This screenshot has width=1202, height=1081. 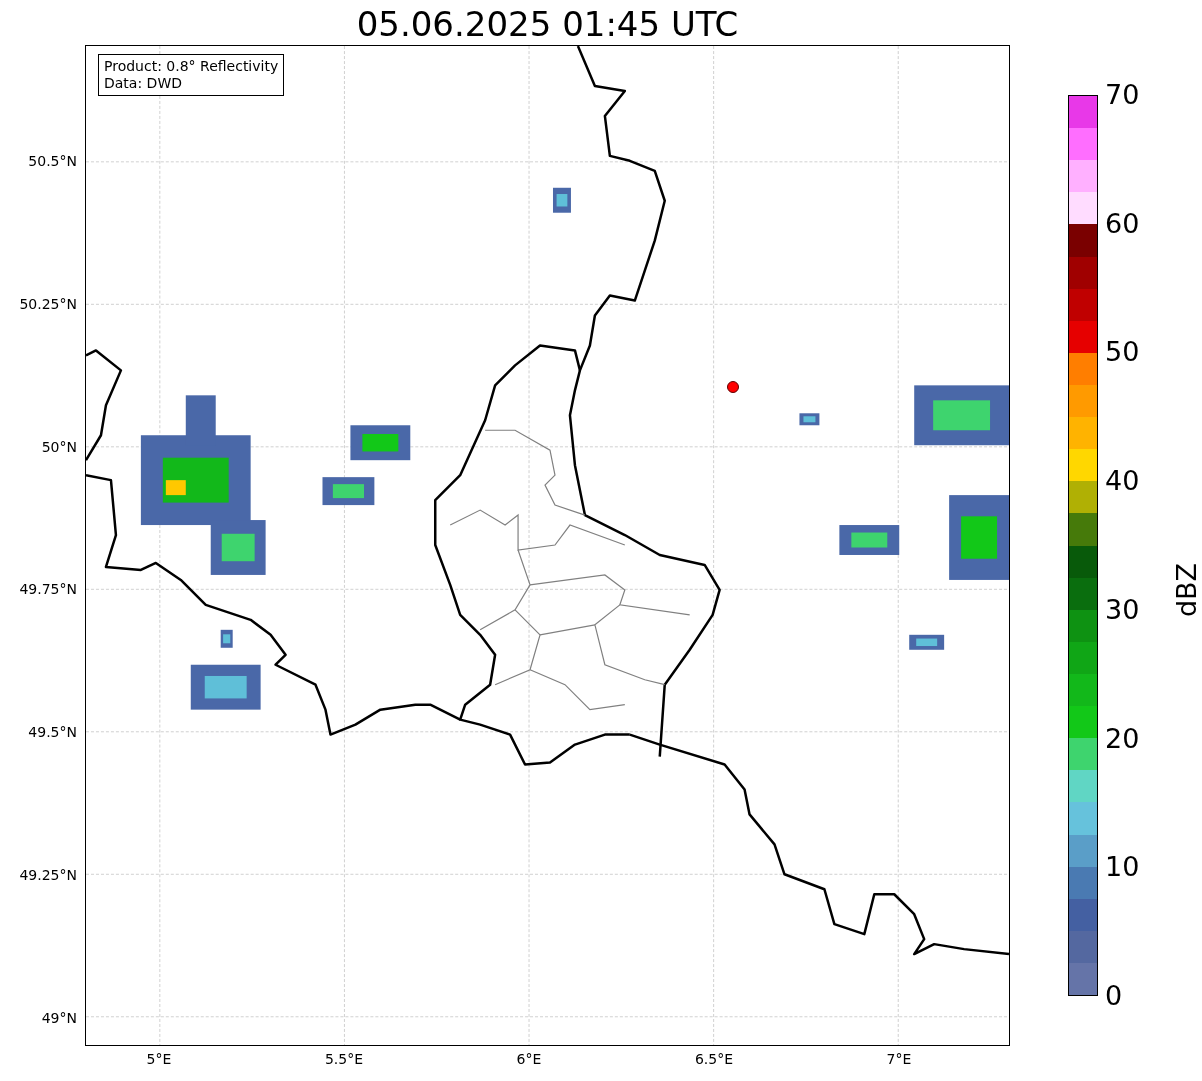 I want to click on longitude-label: 5°E, so click(x=159, y=1059).